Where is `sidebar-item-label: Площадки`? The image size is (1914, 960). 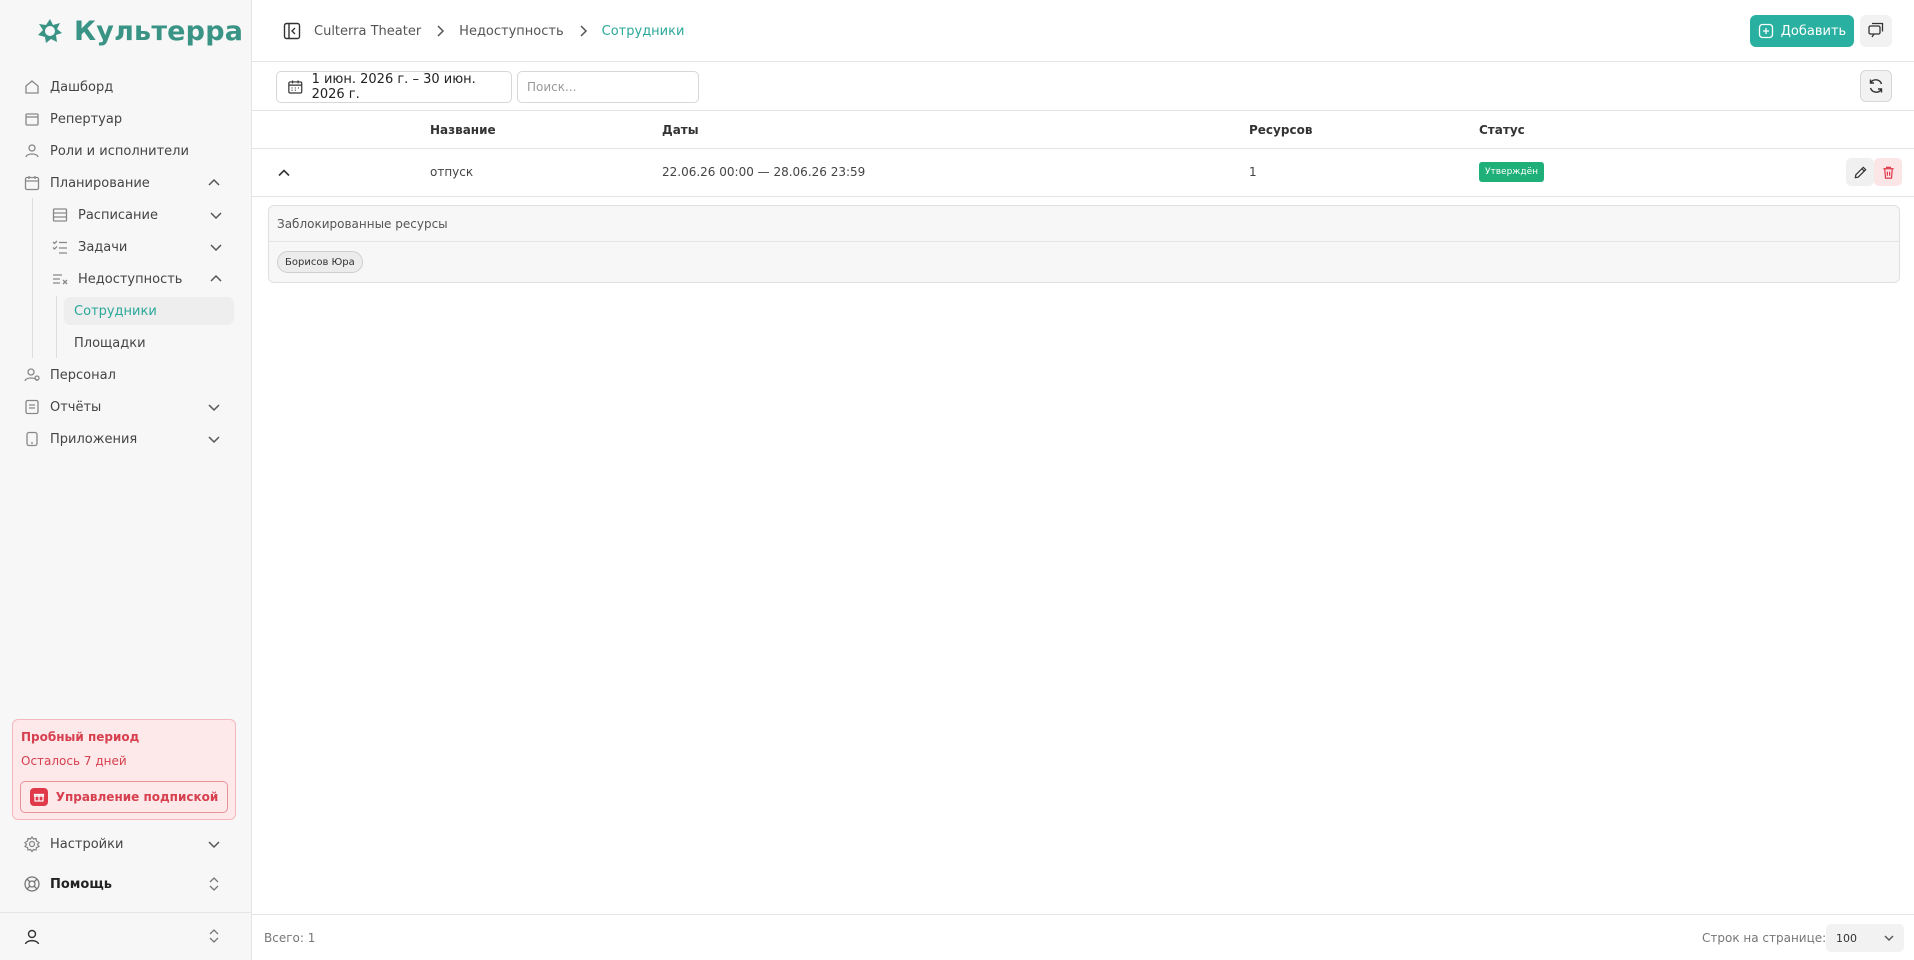 sidebar-item-label: Площадки is located at coordinates (110, 343).